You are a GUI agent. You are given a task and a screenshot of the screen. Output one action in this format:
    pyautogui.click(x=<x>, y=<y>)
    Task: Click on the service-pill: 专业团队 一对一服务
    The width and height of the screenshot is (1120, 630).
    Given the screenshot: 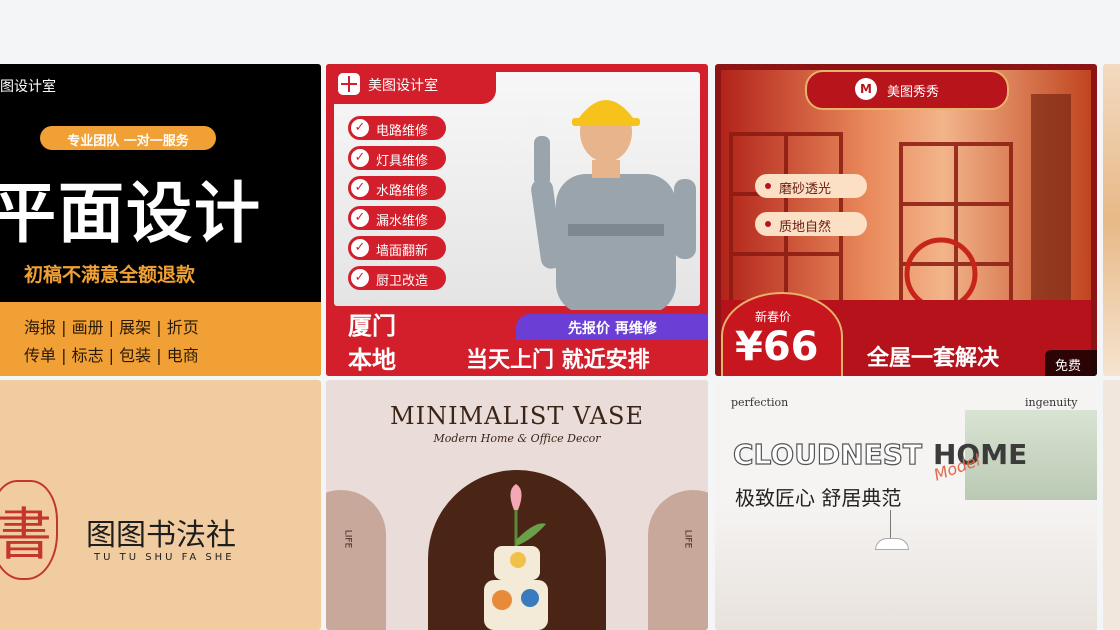 What is the action you would take?
    pyautogui.click(x=128, y=138)
    